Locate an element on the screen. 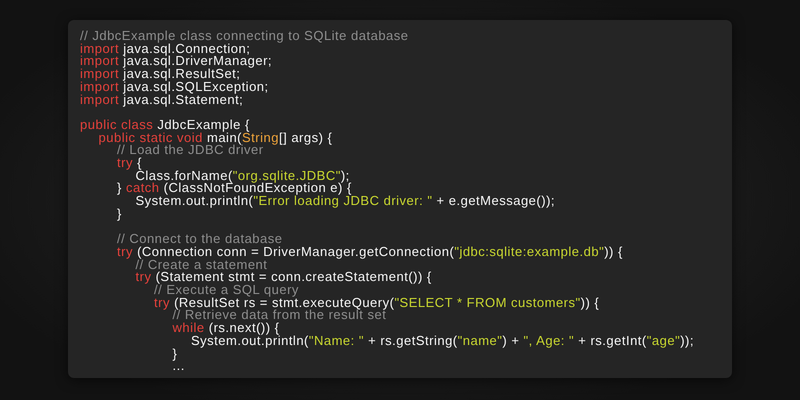 This screenshot has height=400, width=800. code-line: public class JdbcExample { is located at coordinates (165, 125).